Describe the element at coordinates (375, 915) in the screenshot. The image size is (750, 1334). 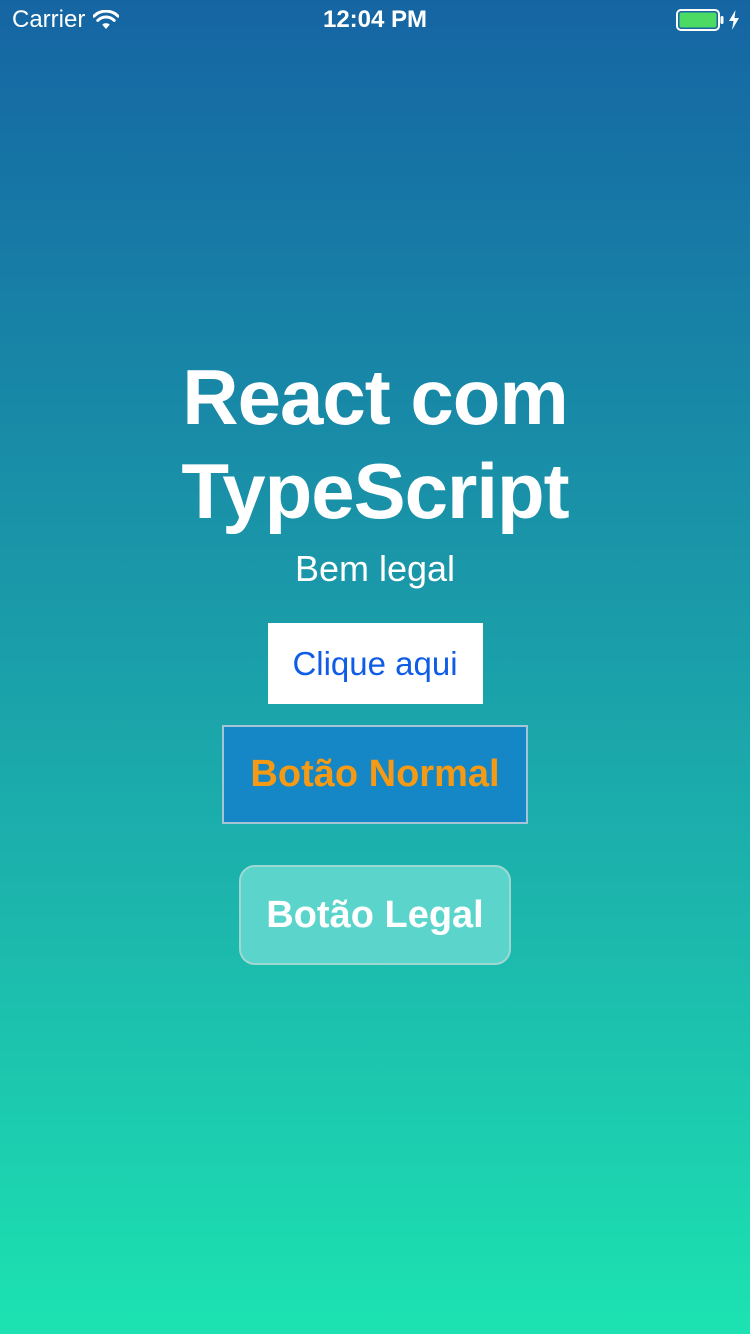
I see `botao-legal-button: Botão Legal` at that location.